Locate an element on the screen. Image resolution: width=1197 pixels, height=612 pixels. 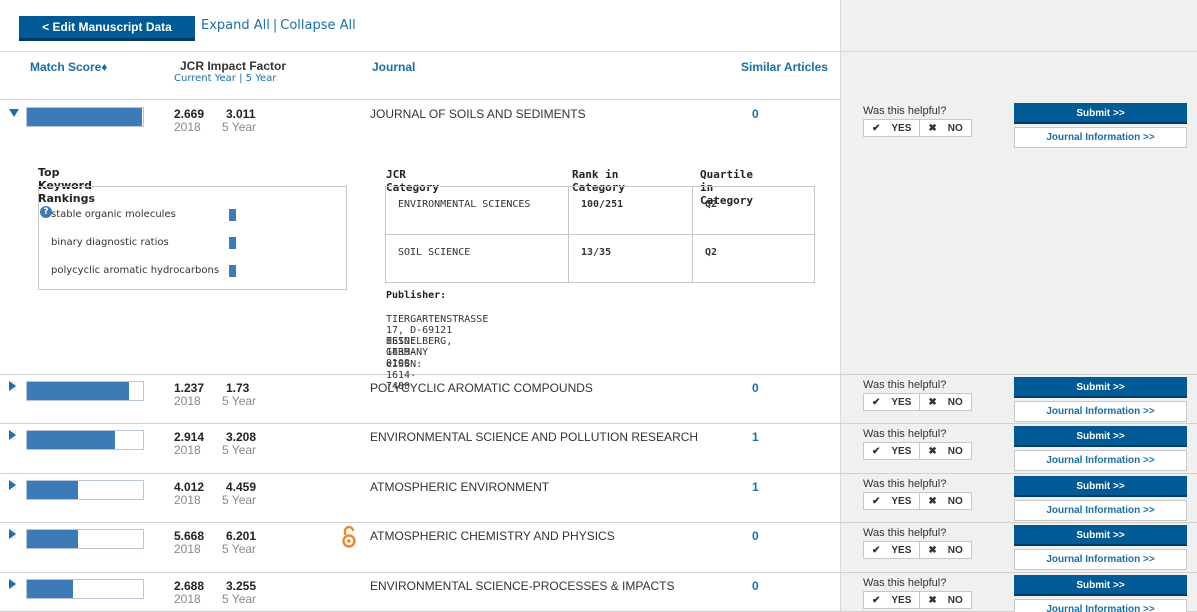
journal-name: JOURNAL OF SOILS AND SEDIMENTS is located at coordinates (478, 114).